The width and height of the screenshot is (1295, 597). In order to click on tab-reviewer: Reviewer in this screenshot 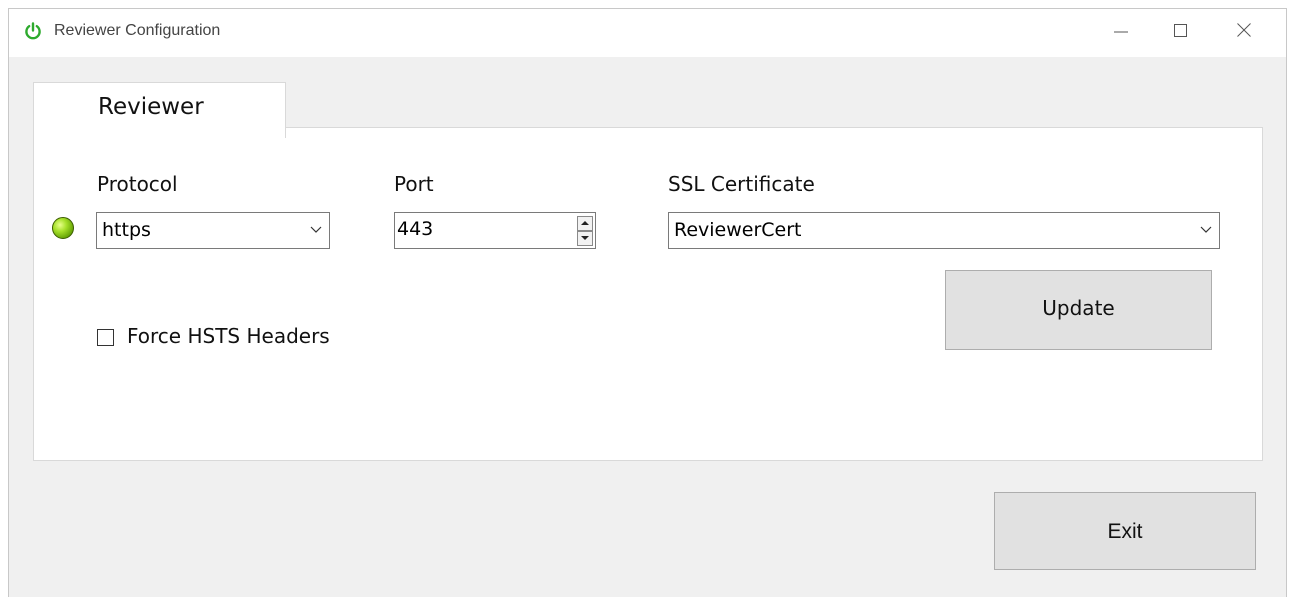, I will do `click(159, 110)`.